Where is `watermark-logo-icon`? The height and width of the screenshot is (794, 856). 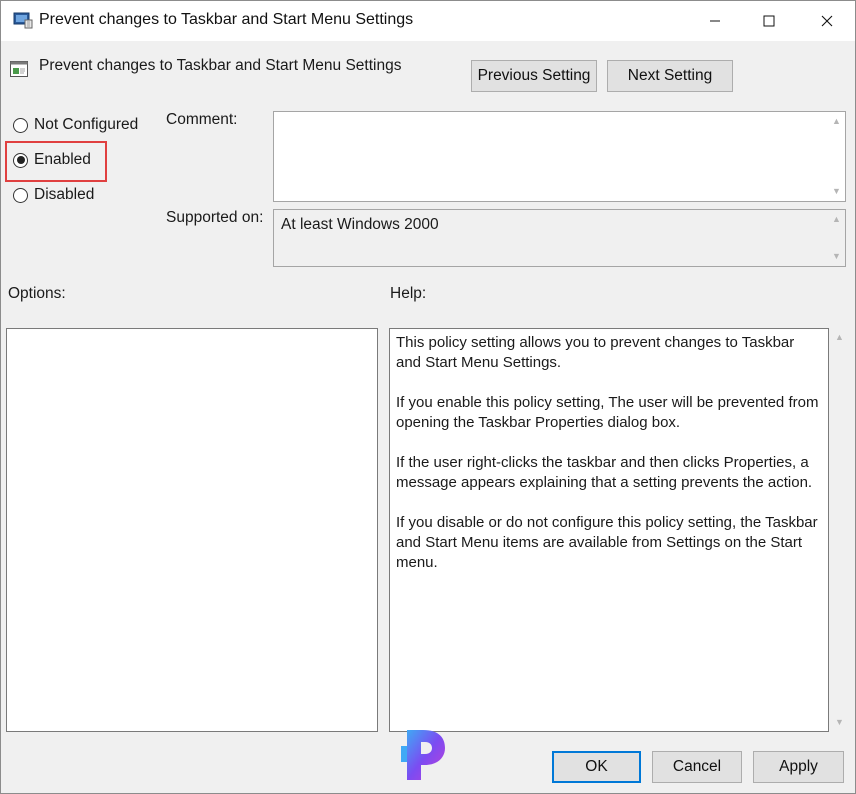
watermark-logo-icon is located at coordinates (423, 755).